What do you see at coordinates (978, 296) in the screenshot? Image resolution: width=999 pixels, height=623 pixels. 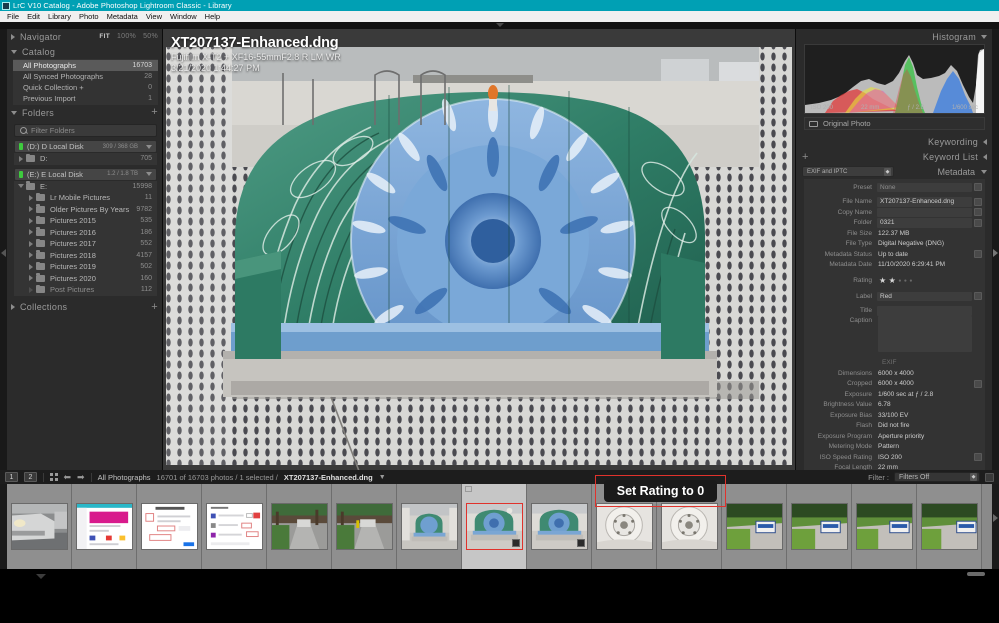 I see `label-dropdown-icon` at bounding box center [978, 296].